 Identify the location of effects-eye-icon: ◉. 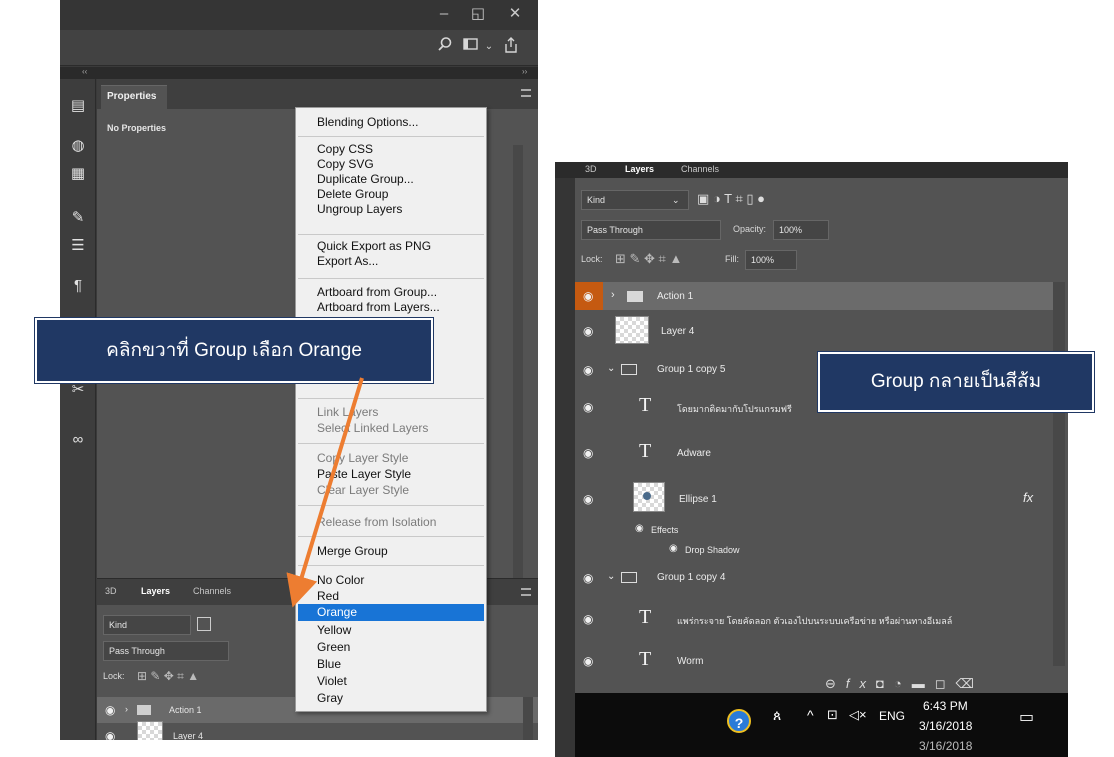
(639, 528).